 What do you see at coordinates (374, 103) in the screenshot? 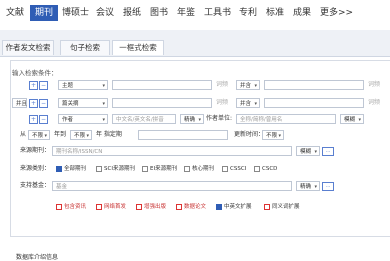
I see `row2-freq-2: 词频` at bounding box center [374, 103].